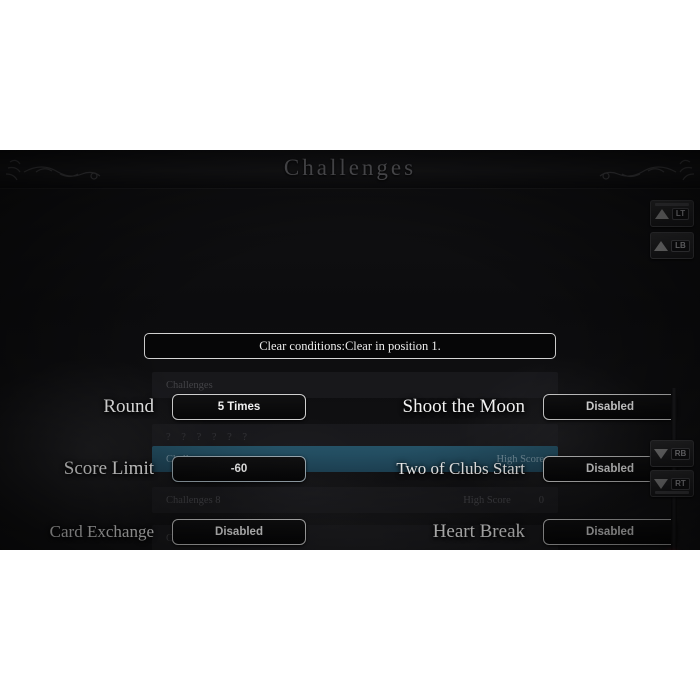 The height and width of the screenshot is (700, 700). What do you see at coordinates (189, 385) in the screenshot?
I see `ghost-row-label: Challenges` at bounding box center [189, 385].